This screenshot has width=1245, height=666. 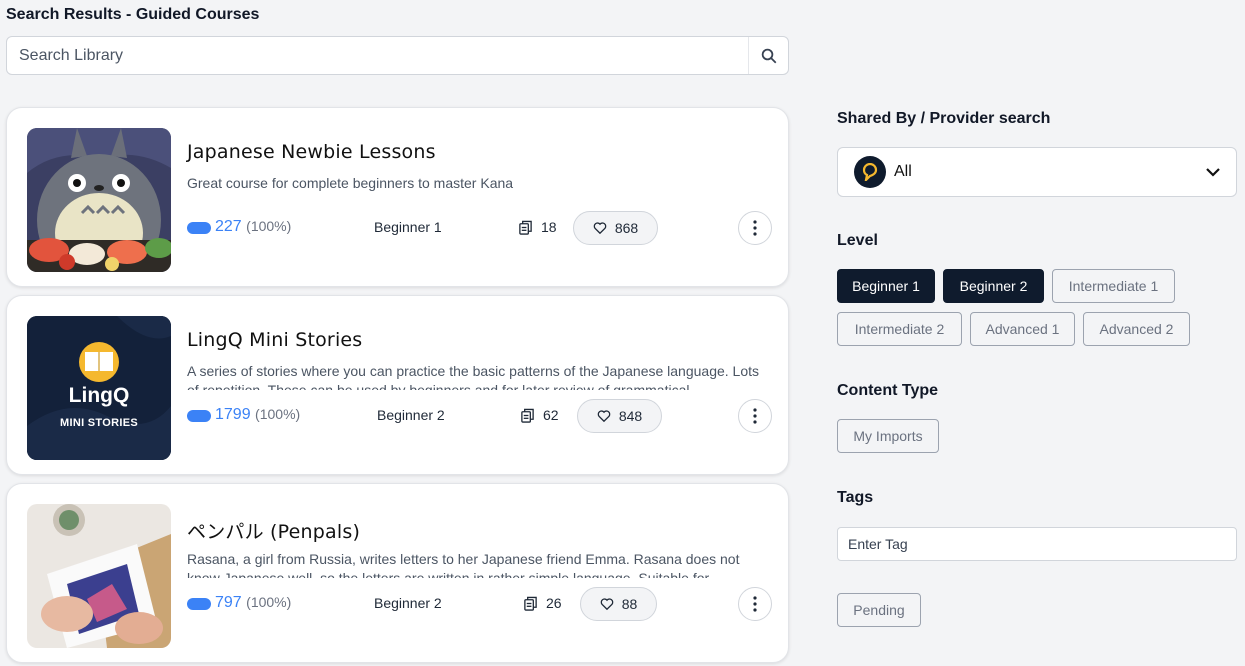 What do you see at coordinates (133, 14) in the screenshot?
I see `page-title: Search Results - Guided Courses` at bounding box center [133, 14].